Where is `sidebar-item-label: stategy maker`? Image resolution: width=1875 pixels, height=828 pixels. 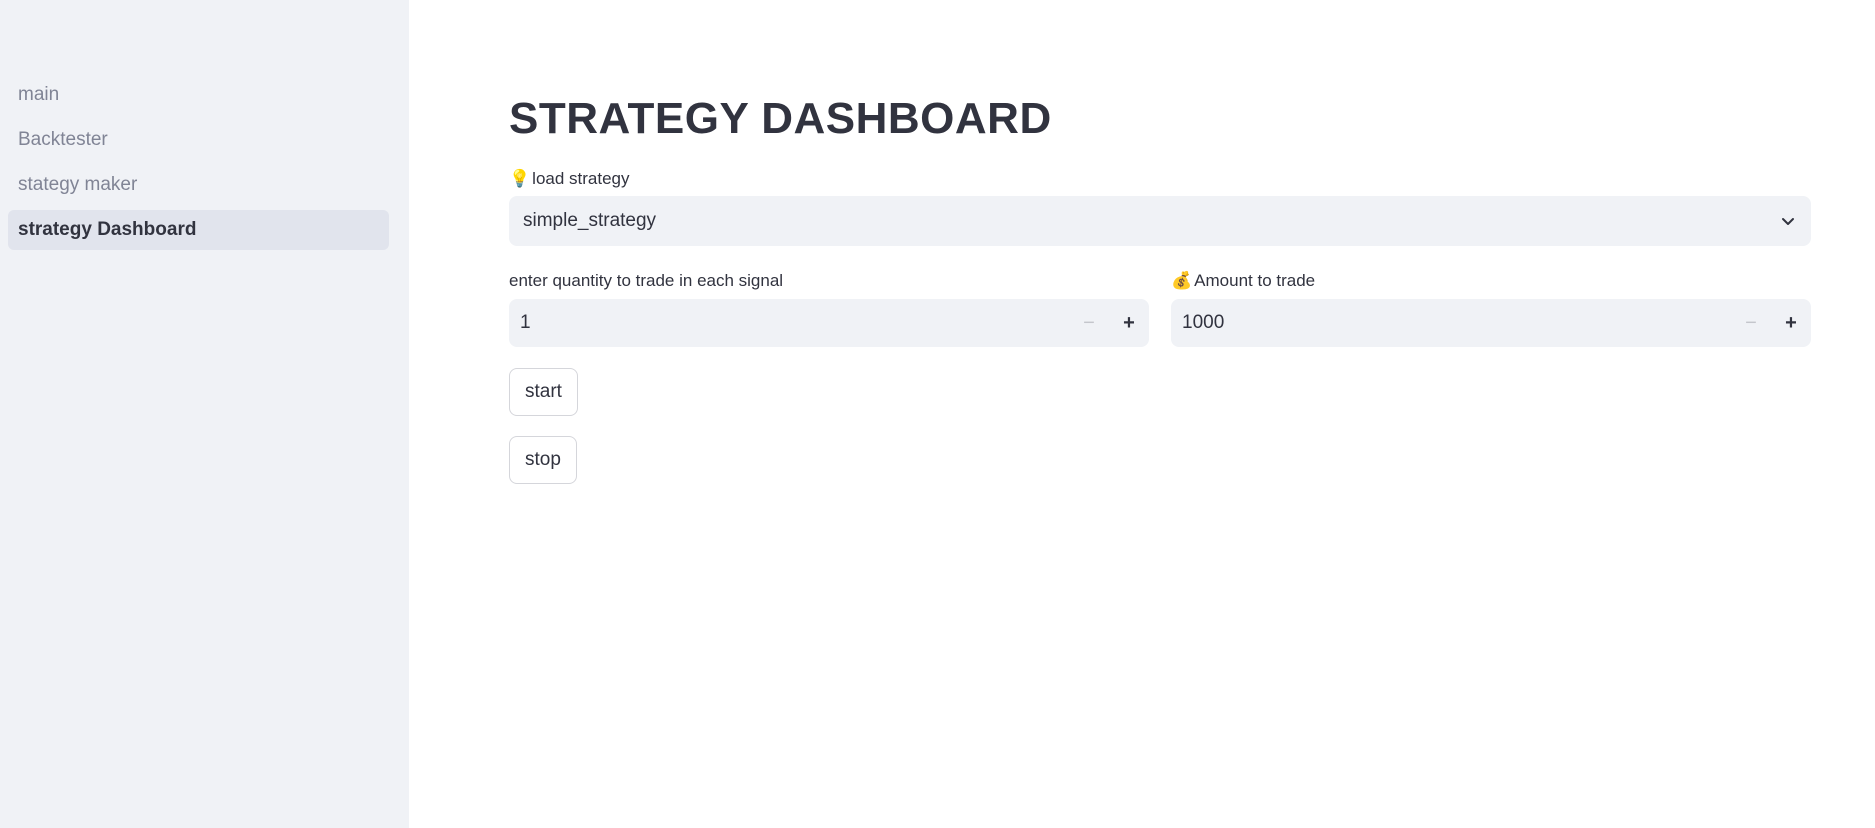 sidebar-item-label: stategy maker is located at coordinates (78, 184).